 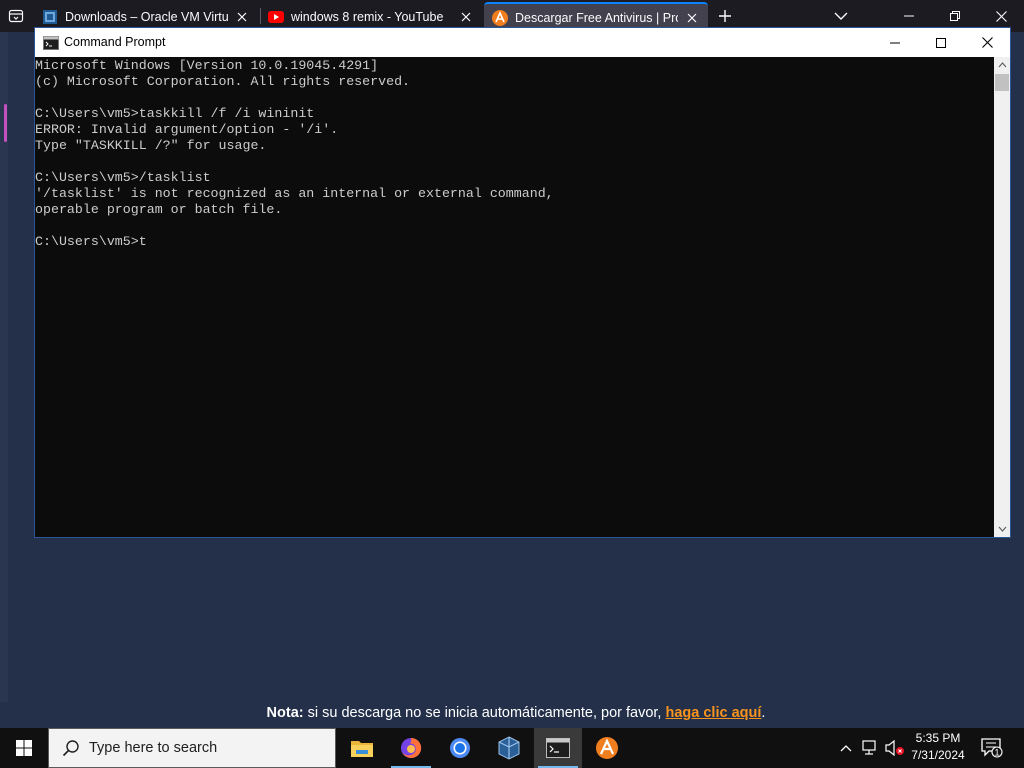 I want to click on browser-page-edge, so click(x=4, y=367).